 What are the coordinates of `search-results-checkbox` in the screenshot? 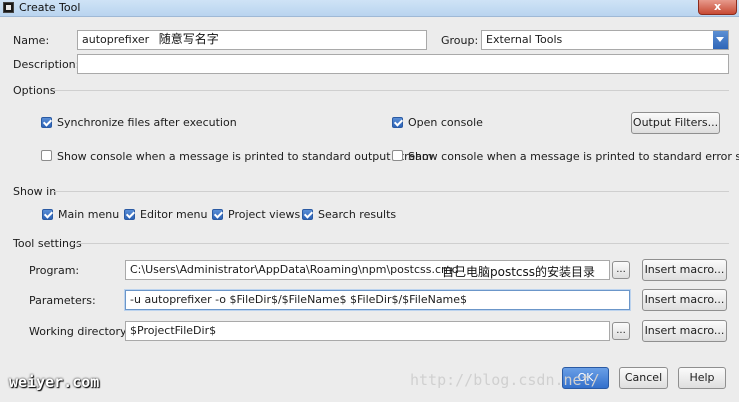 It's located at (307, 214).